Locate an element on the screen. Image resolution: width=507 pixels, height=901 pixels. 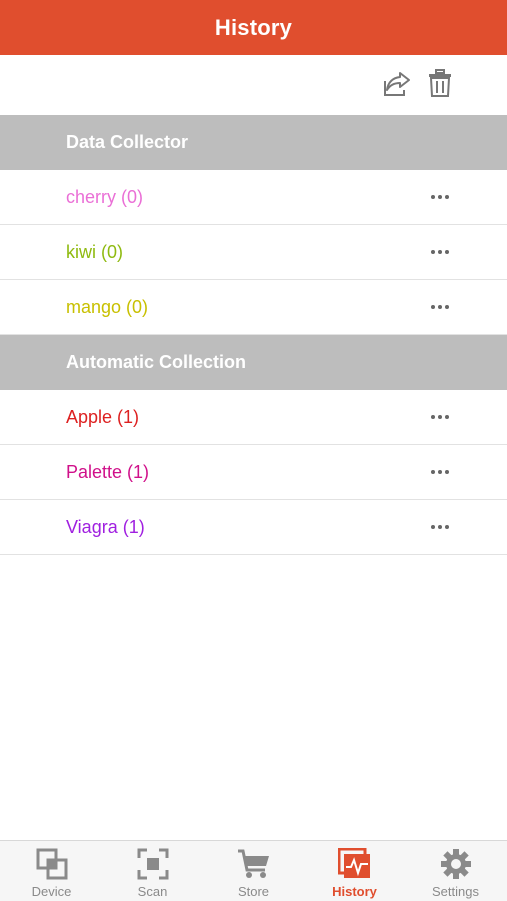
trash-icon is located at coordinates (440, 85).